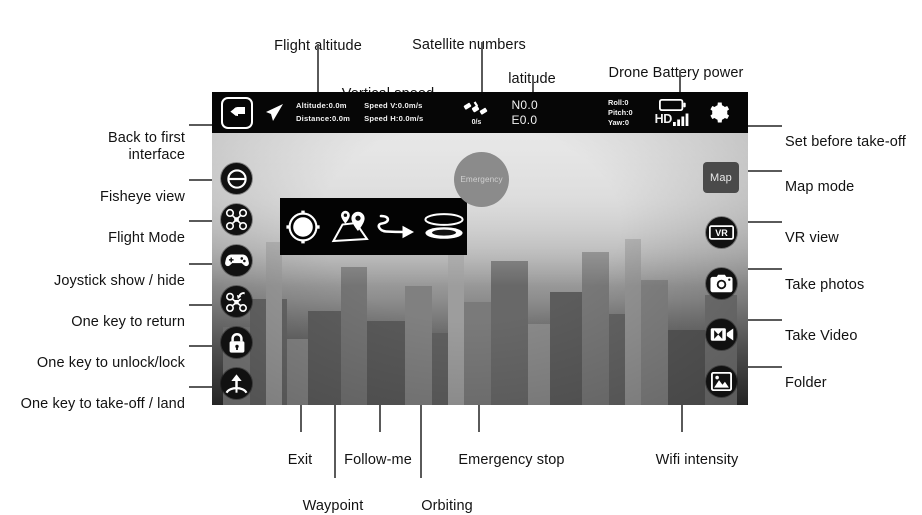  I want to click on callout-take-video: Take Video, so click(853, 328).